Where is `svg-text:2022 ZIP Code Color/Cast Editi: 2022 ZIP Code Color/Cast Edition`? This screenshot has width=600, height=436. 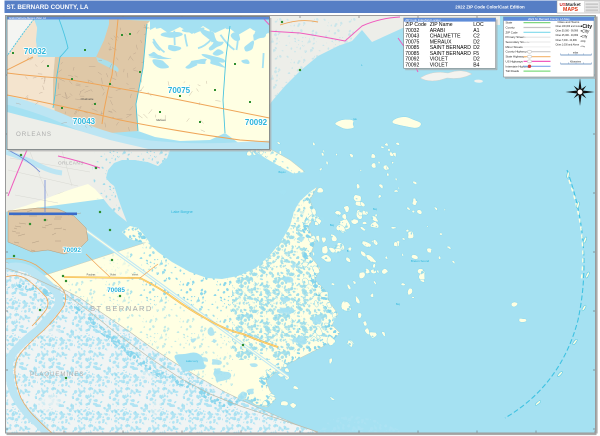 svg-text:2022 ZIP Code Color/Cast Editi: 2022 ZIP Code Color/Cast Edition is located at coordinates (490, 7).